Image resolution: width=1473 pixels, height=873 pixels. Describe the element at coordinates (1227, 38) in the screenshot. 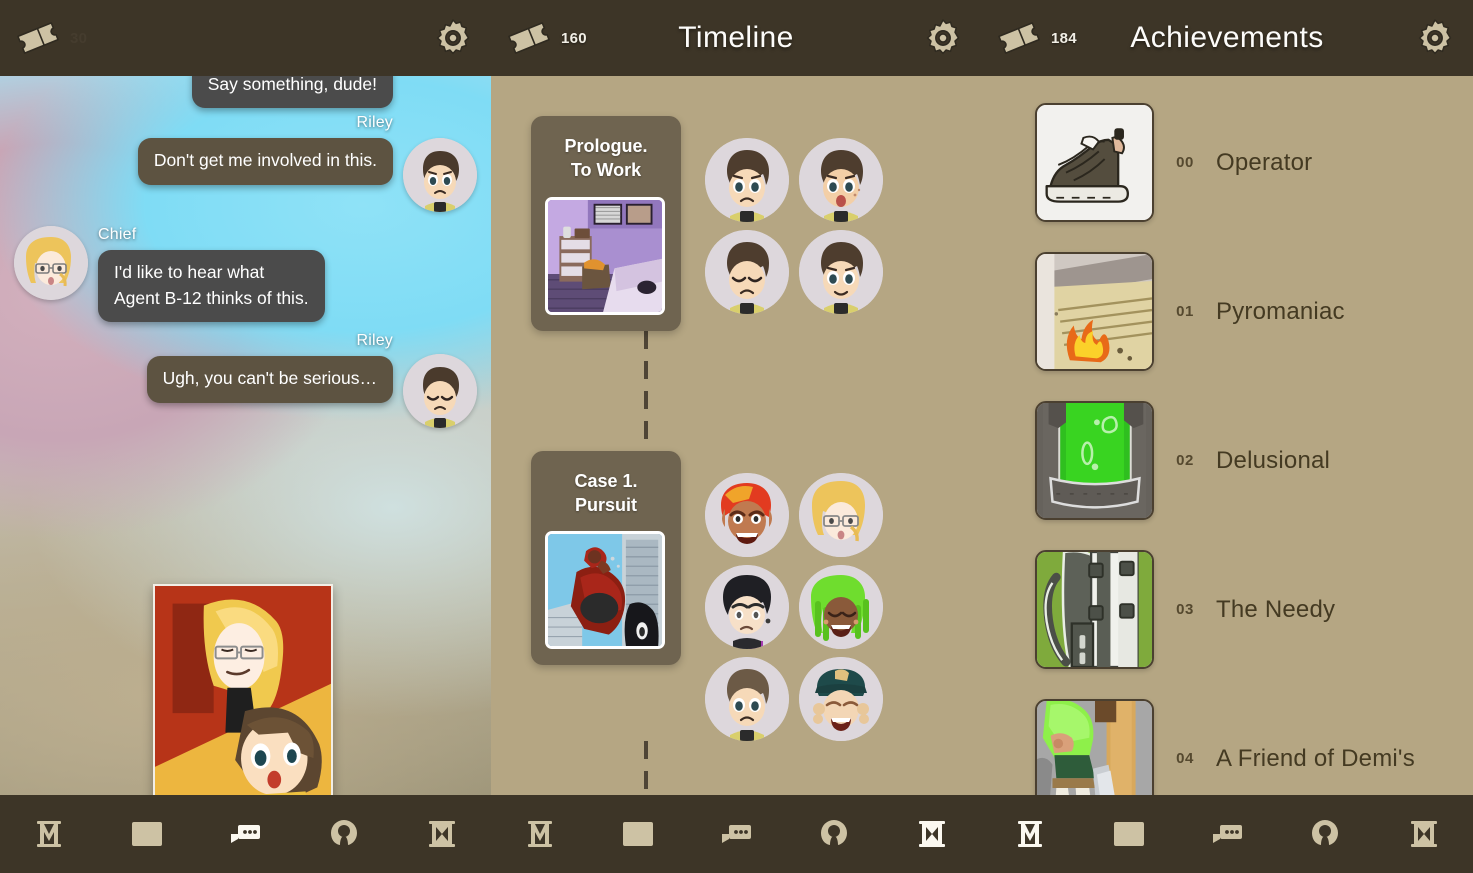

I see `topbar-achievements: 184 Achievements` at that location.